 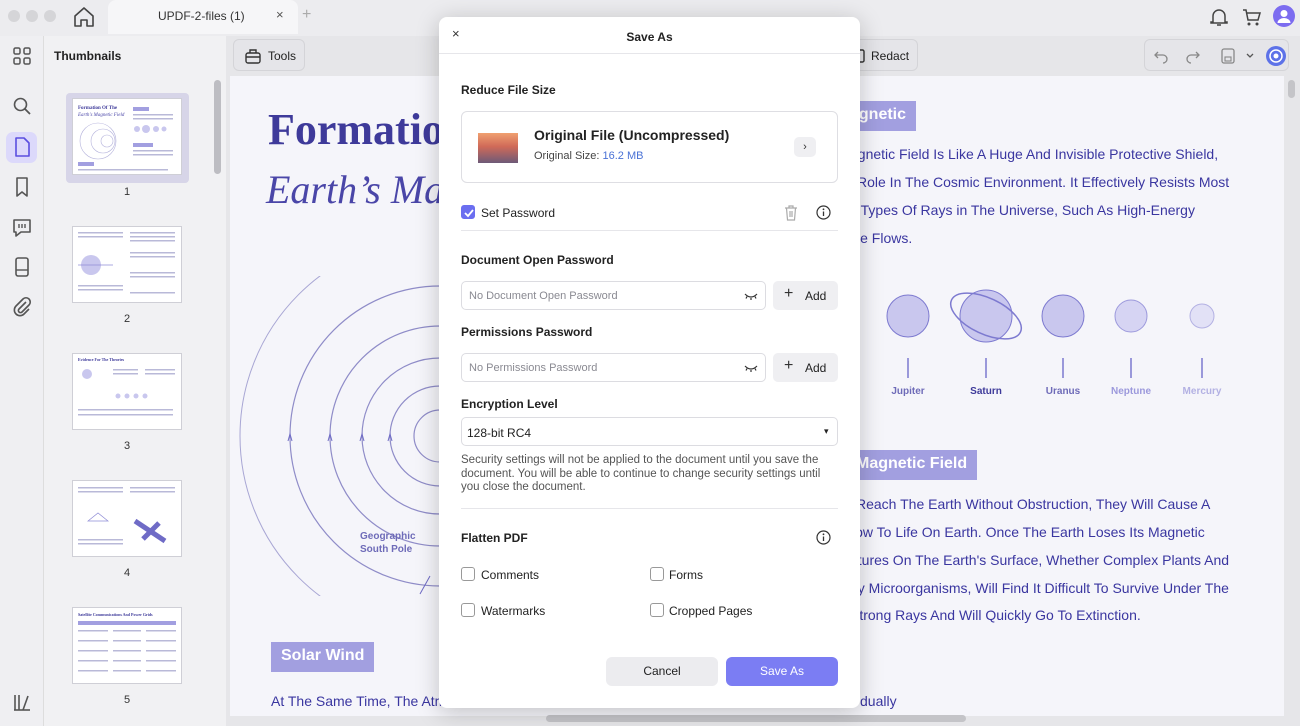 I want to click on layers-icon, so click(x=22, y=702).